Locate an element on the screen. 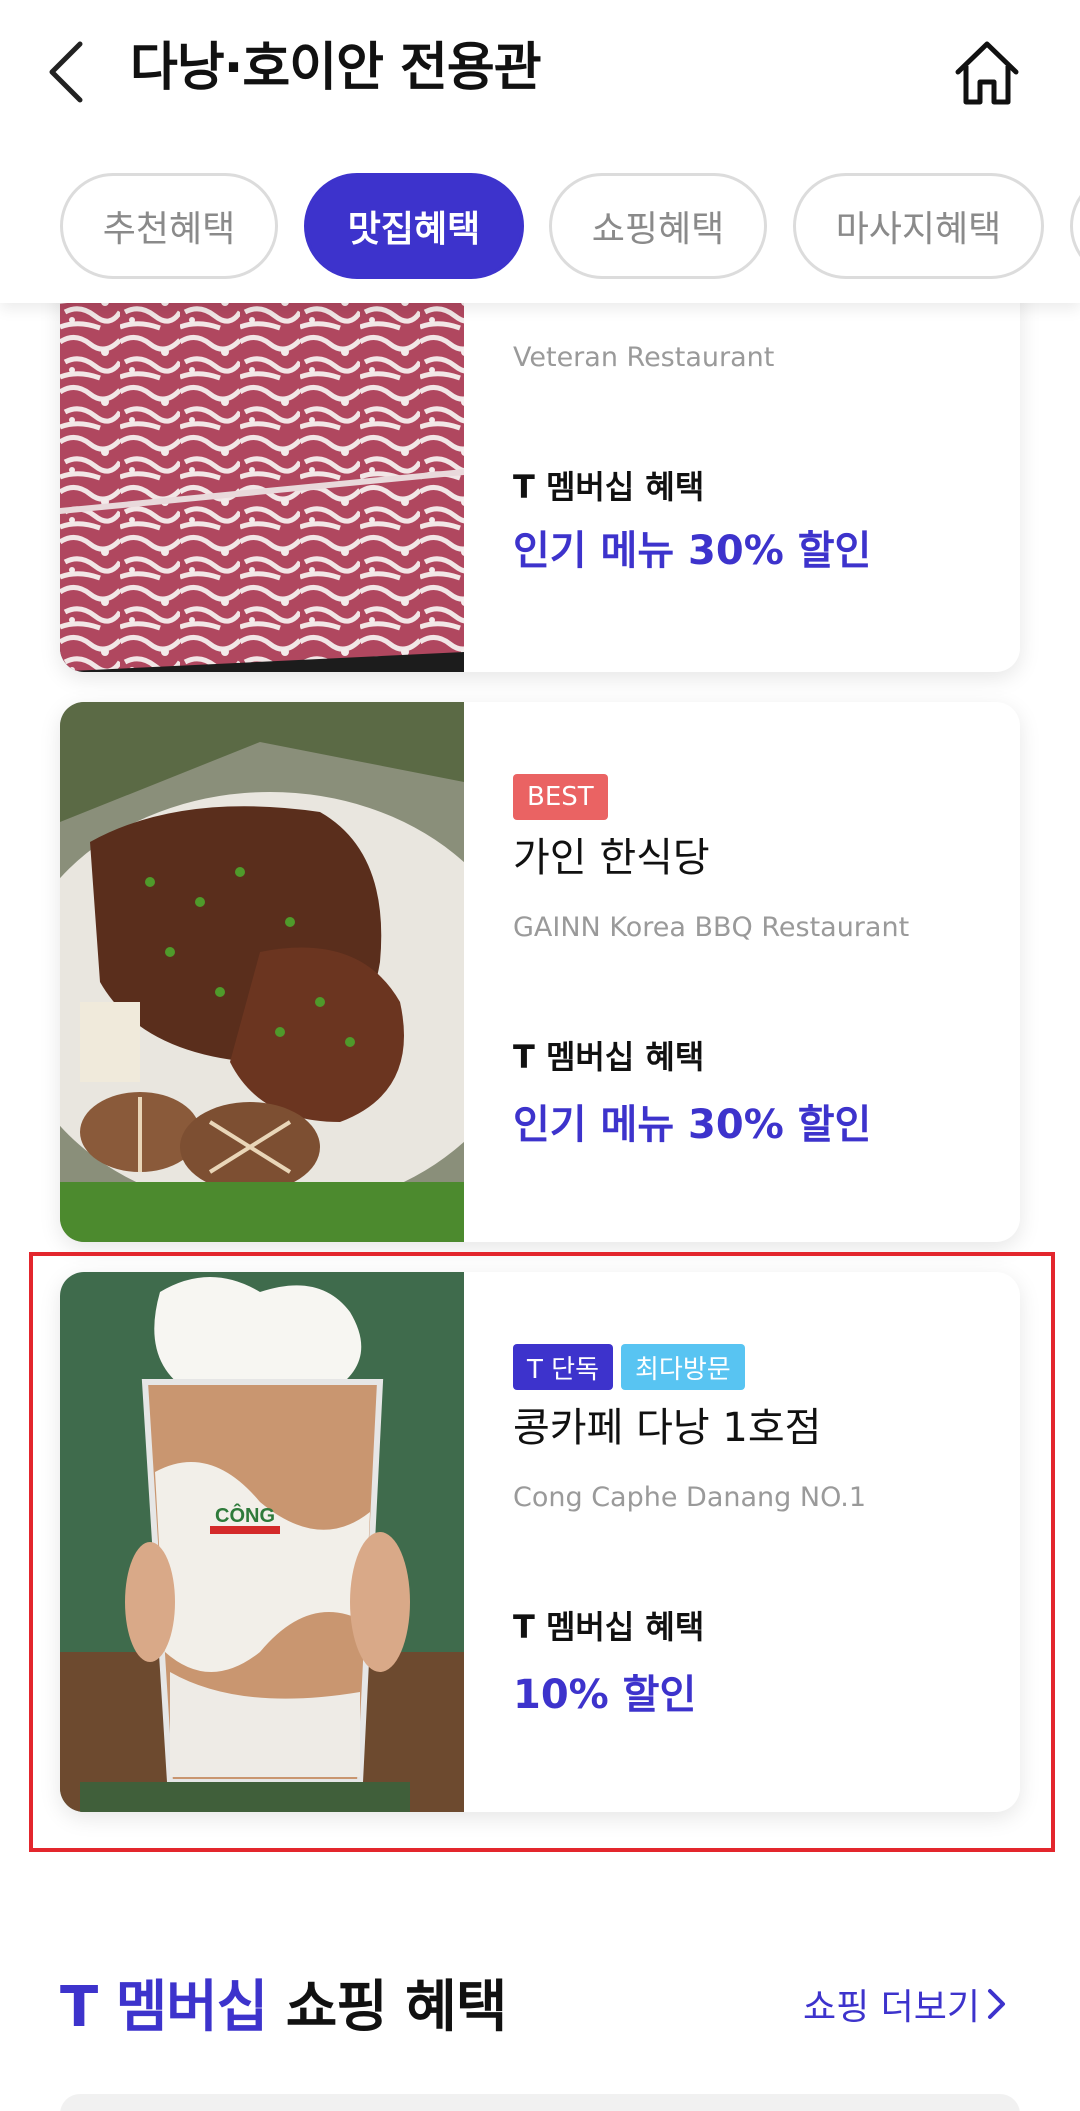  badge-group: BEST is located at coordinates (560, 797).